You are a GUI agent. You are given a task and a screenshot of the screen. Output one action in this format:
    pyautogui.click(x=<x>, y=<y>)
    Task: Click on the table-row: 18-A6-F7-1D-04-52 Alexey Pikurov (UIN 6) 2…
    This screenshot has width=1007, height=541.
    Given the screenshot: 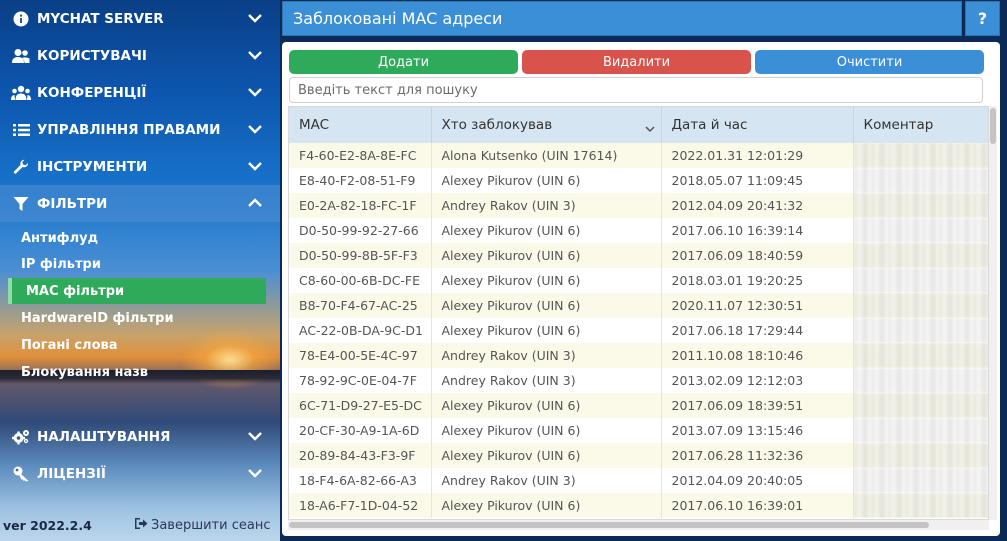 What is the action you would take?
    pyautogui.click(x=638, y=505)
    